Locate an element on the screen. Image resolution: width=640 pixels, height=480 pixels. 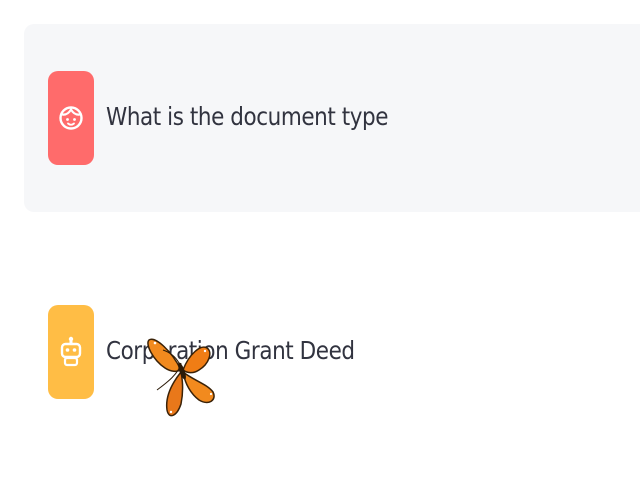
robot-icon is located at coordinates (71, 351).